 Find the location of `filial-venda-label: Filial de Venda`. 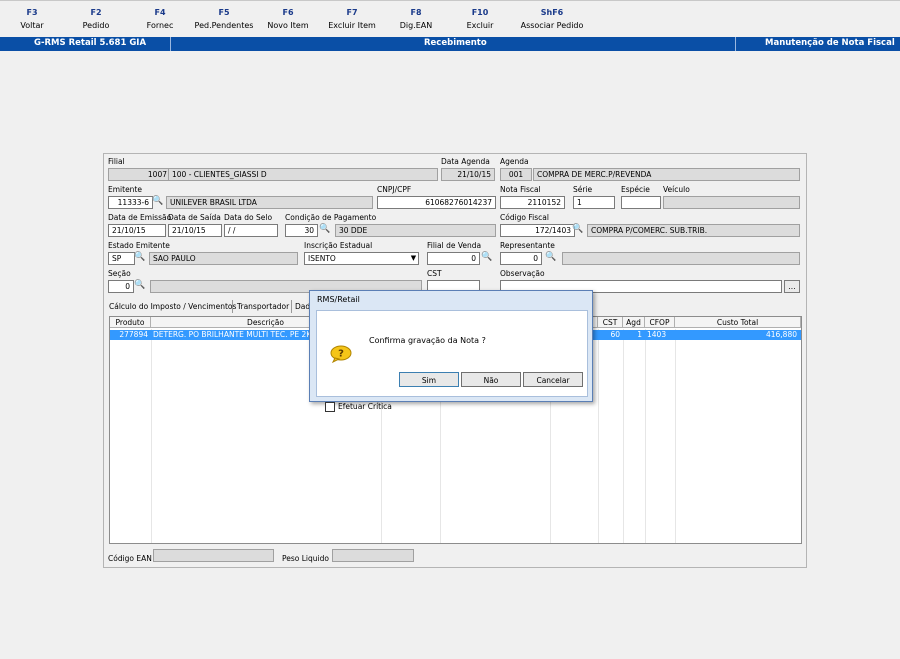

filial-venda-label: Filial de Venda is located at coordinates (454, 245).